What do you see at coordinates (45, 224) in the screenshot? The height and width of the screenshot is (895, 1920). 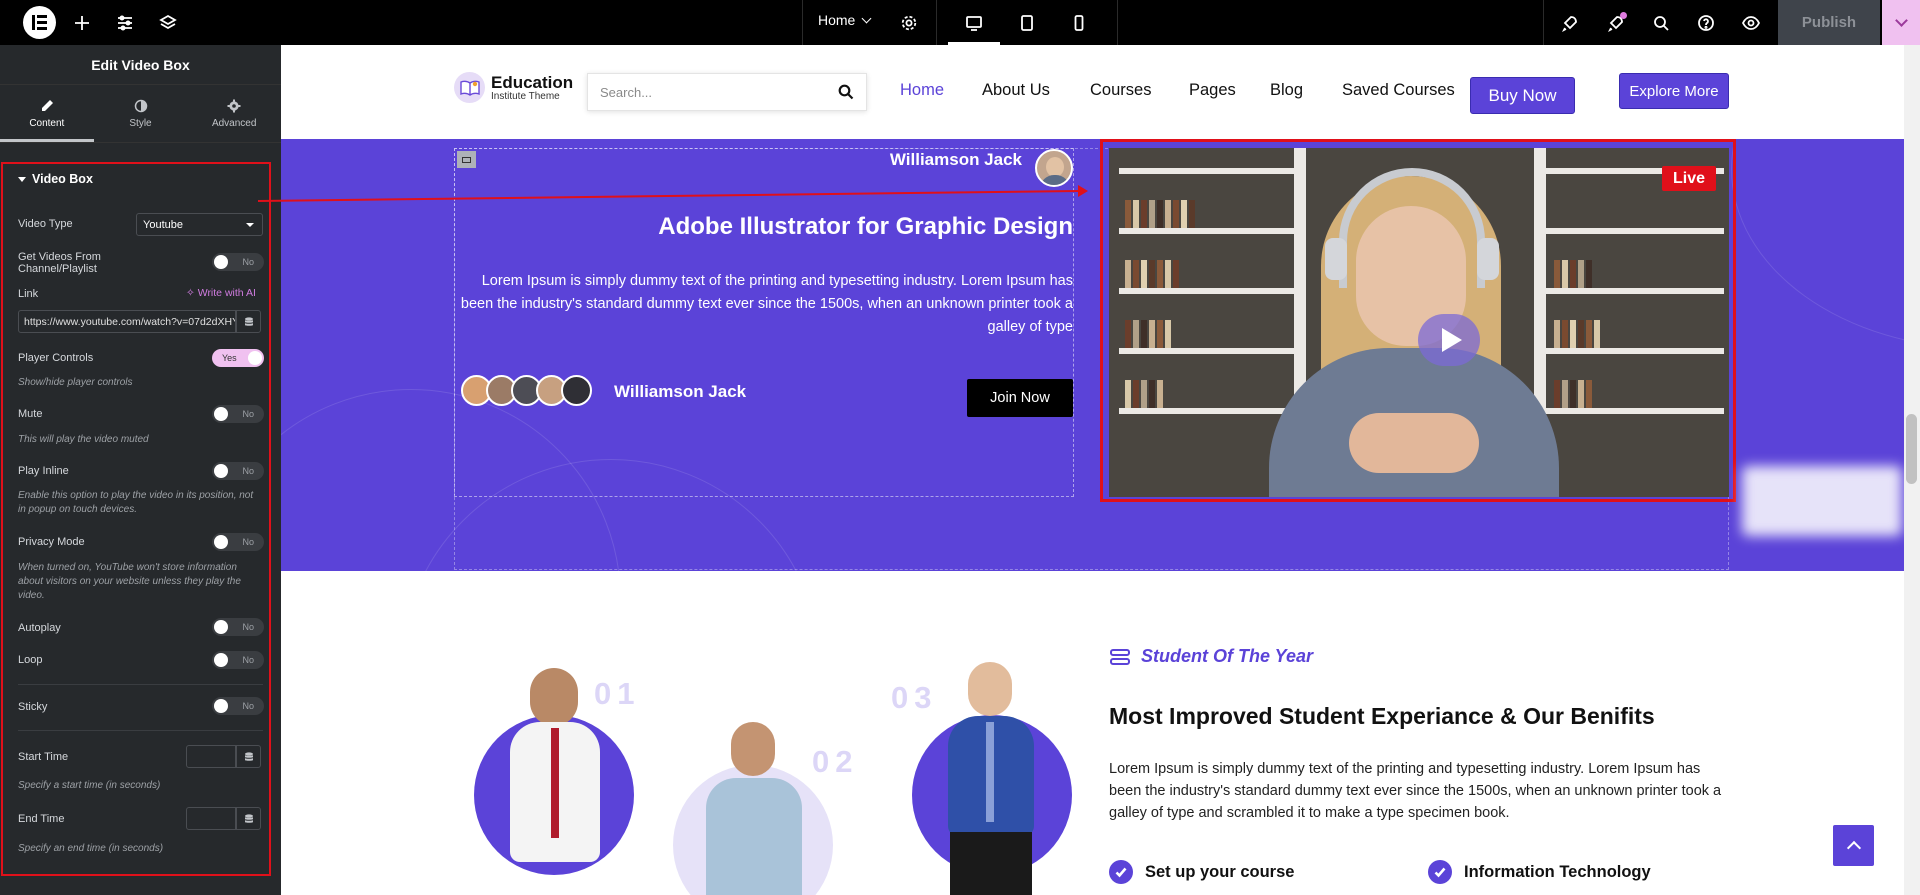 I see `video-type-label: Video Type` at bounding box center [45, 224].